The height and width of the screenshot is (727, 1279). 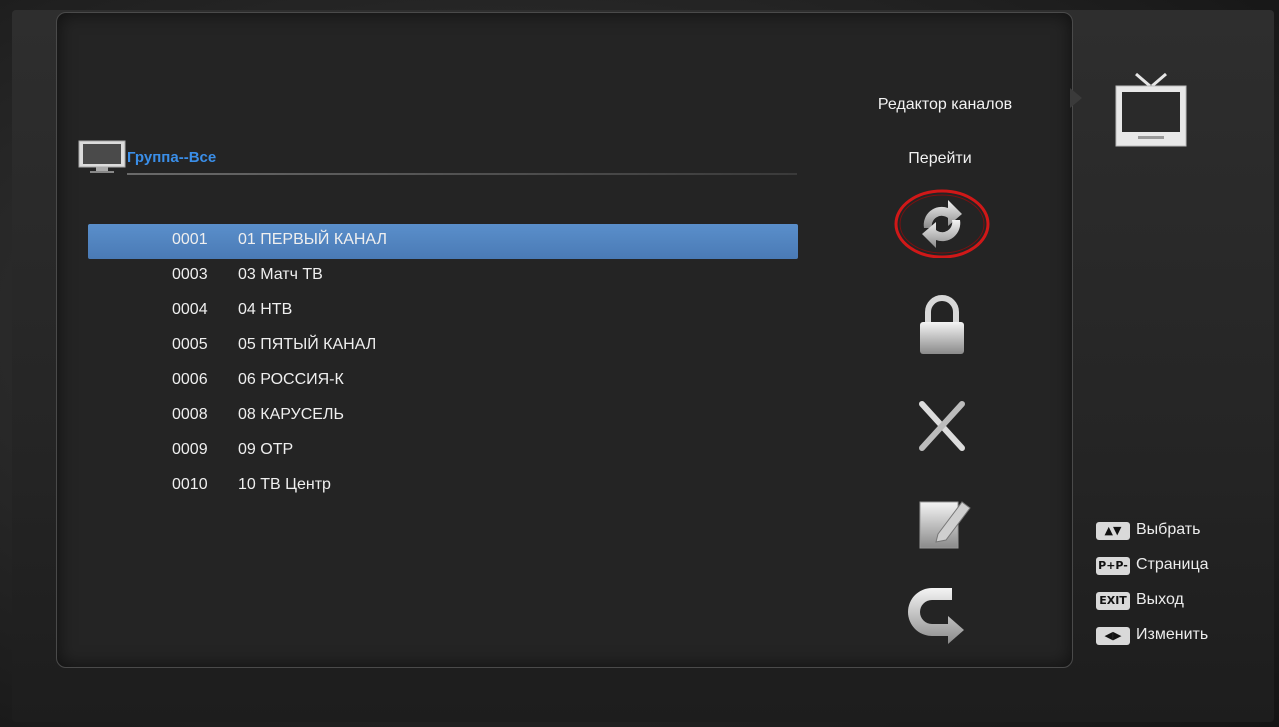 I want to click on channel-name: 04 НТВ, so click(x=265, y=309).